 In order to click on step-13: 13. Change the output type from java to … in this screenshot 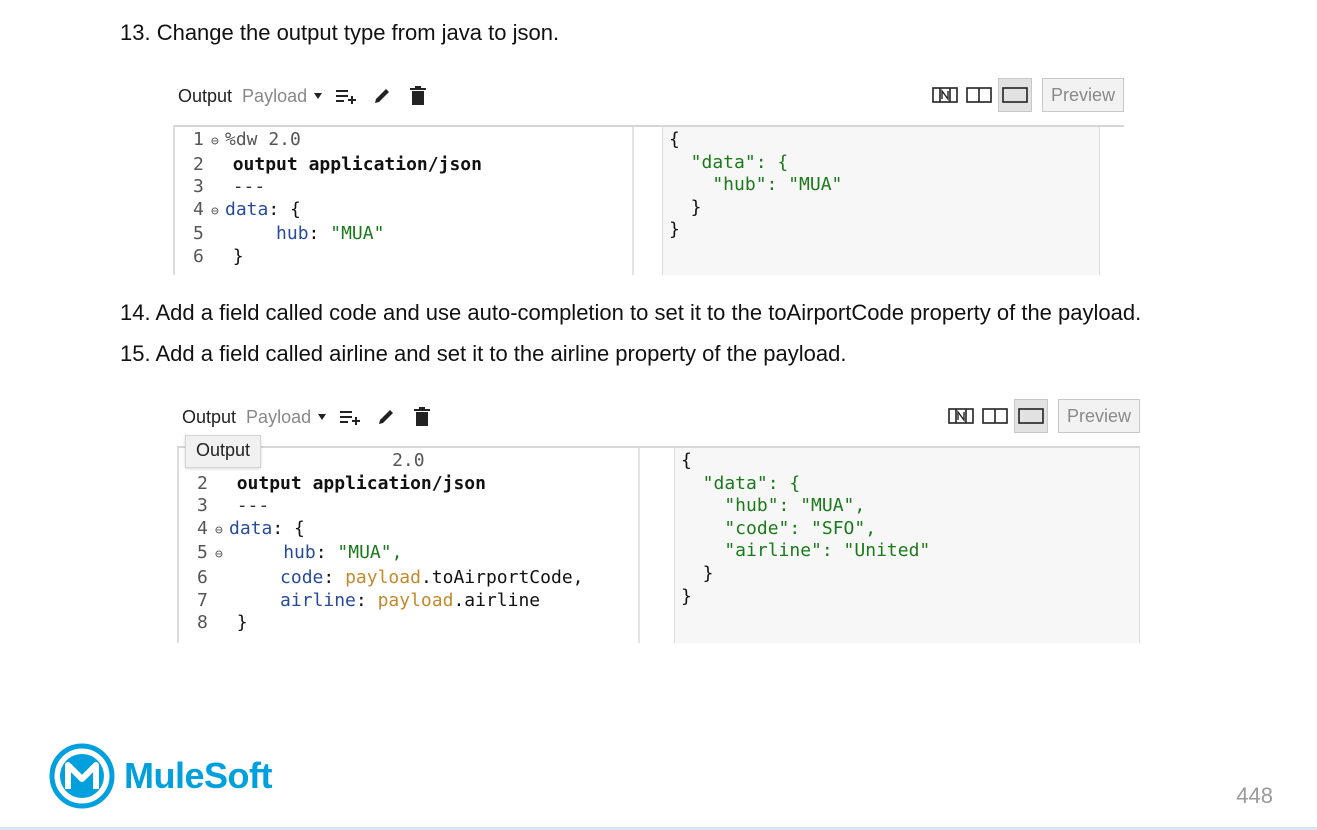, I will do `click(340, 32)`.